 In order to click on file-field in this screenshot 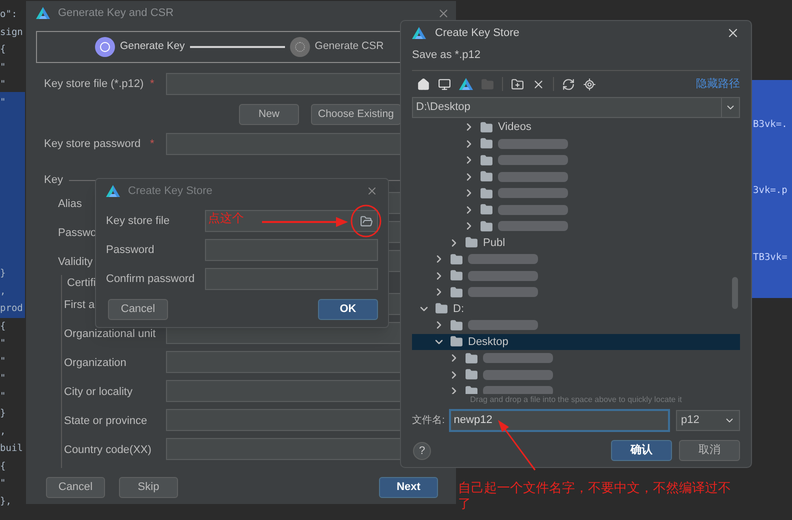, I will do `click(291, 221)`.